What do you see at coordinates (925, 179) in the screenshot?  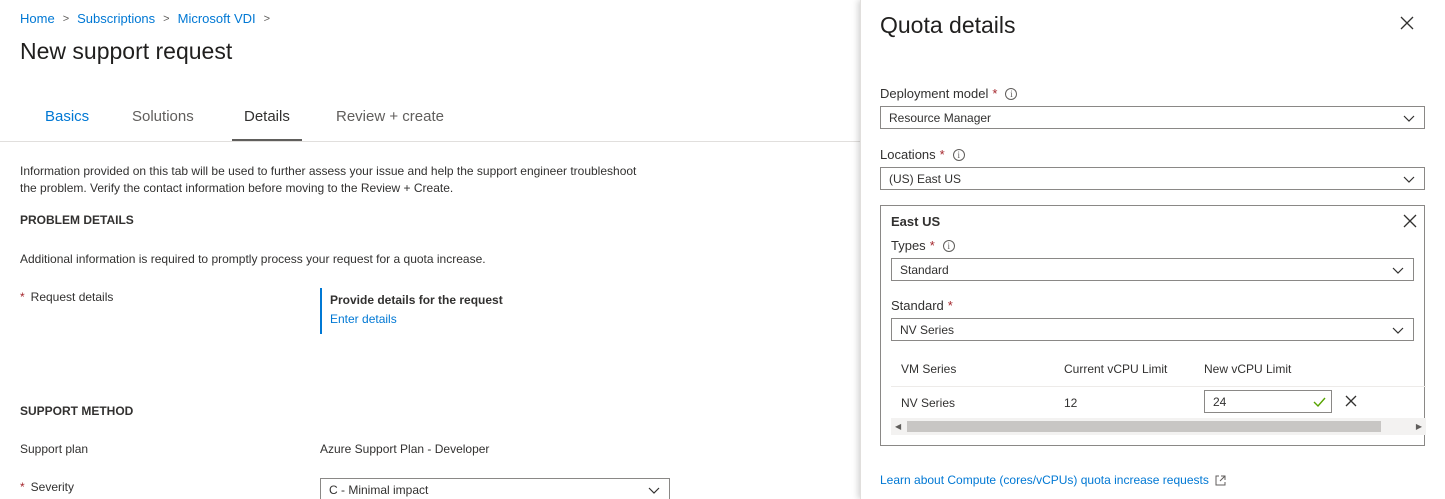 I see `locations-value: (US) East US` at bounding box center [925, 179].